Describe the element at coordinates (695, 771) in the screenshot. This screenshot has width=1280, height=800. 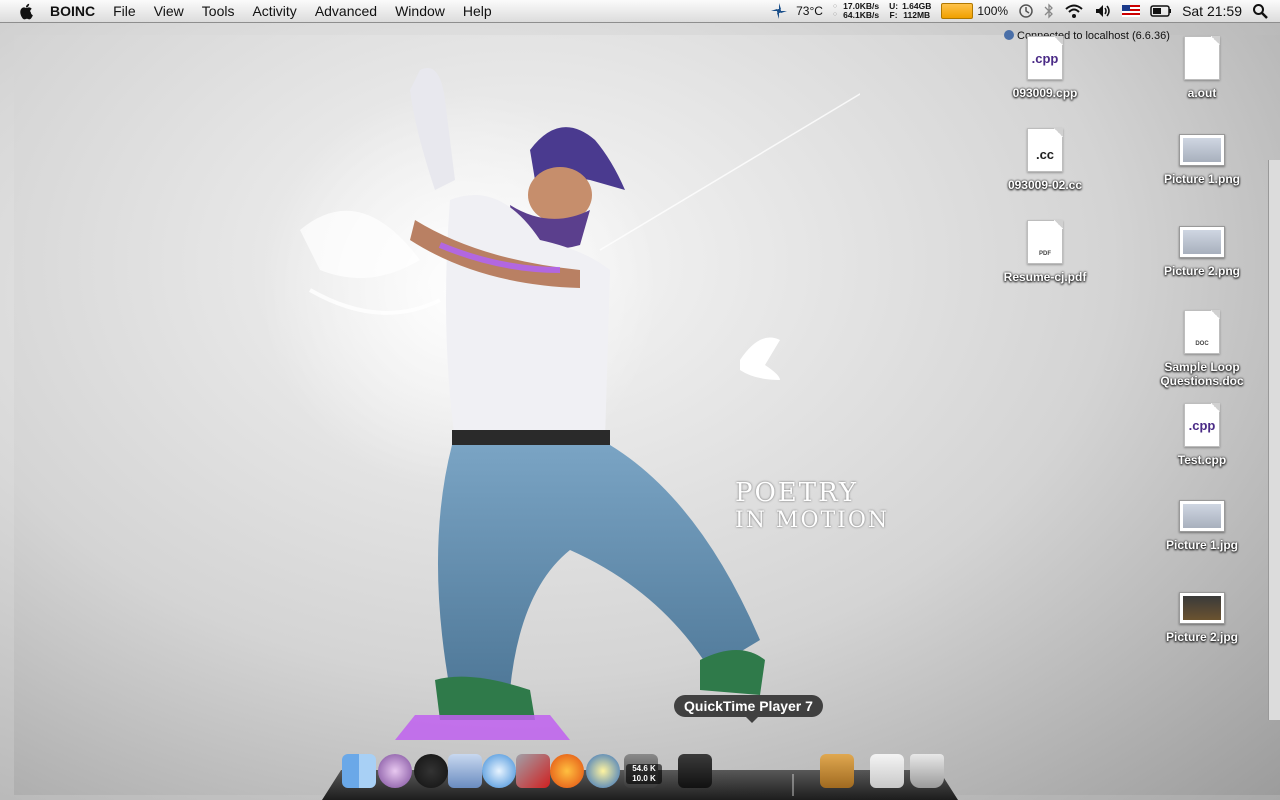
I see `quicktime-icon` at that location.